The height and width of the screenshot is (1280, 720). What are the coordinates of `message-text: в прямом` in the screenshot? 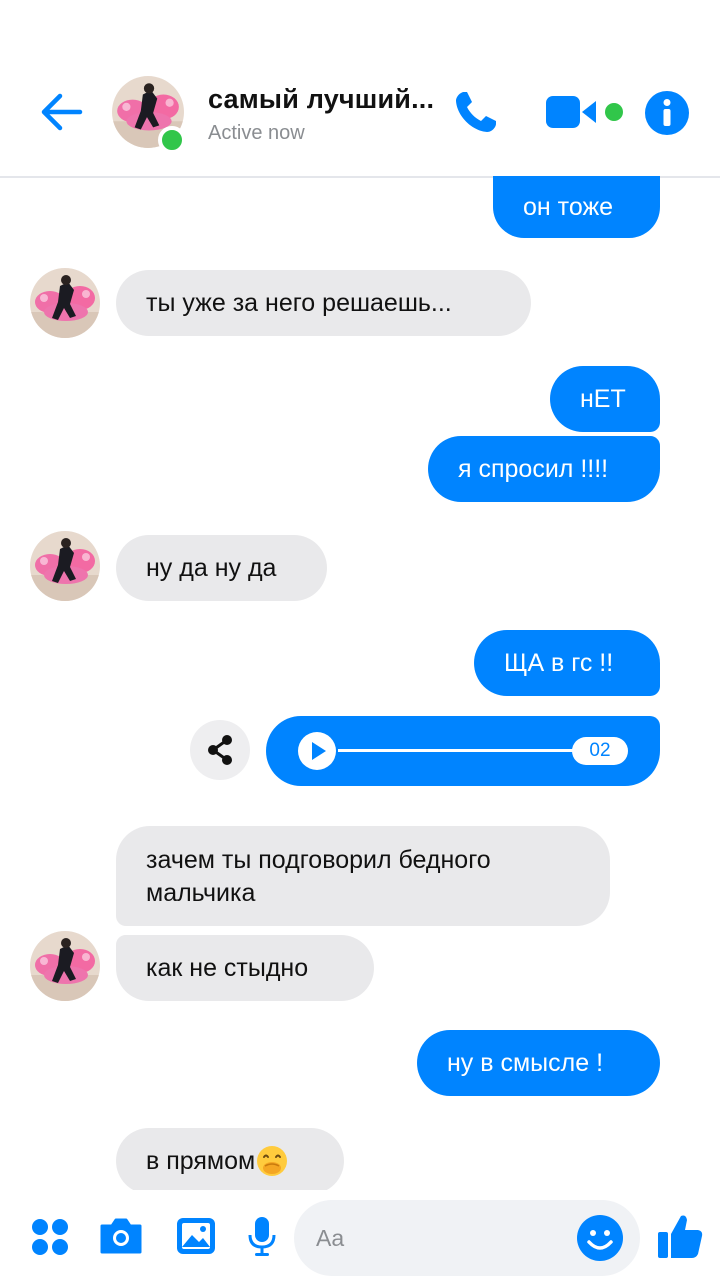 It's located at (201, 1160).